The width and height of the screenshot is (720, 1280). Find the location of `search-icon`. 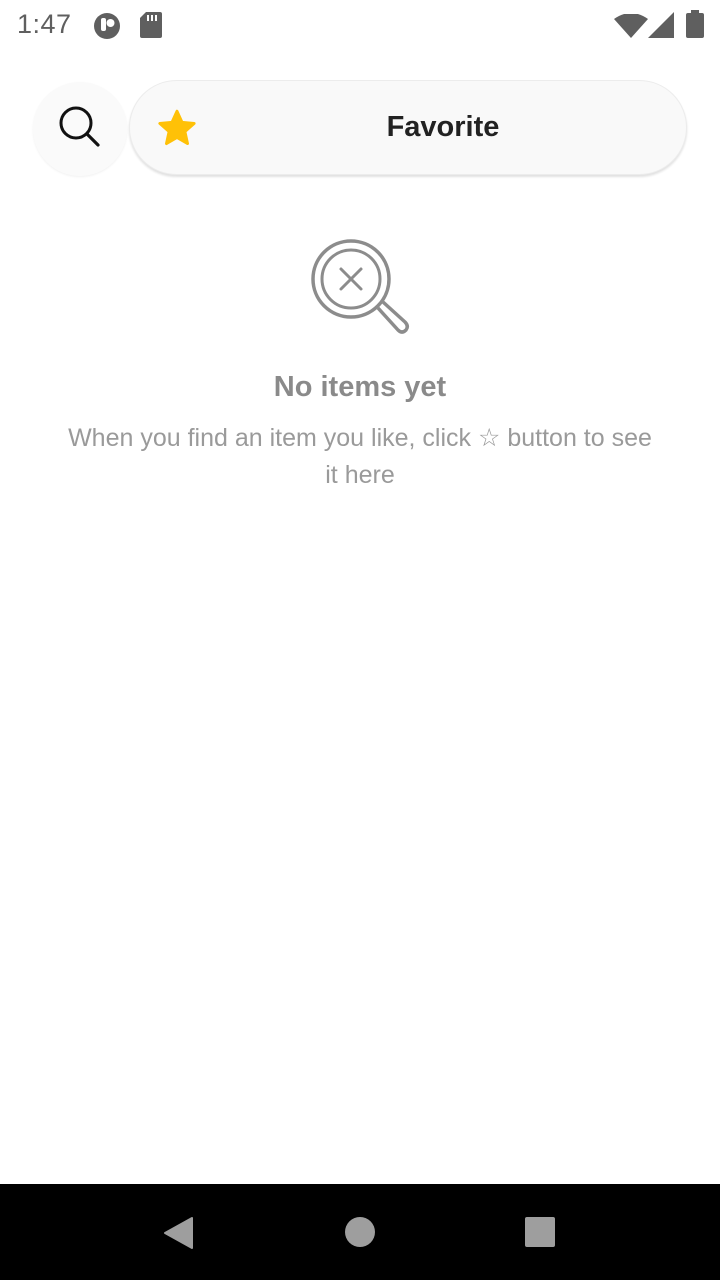

search-icon is located at coordinates (80, 129).